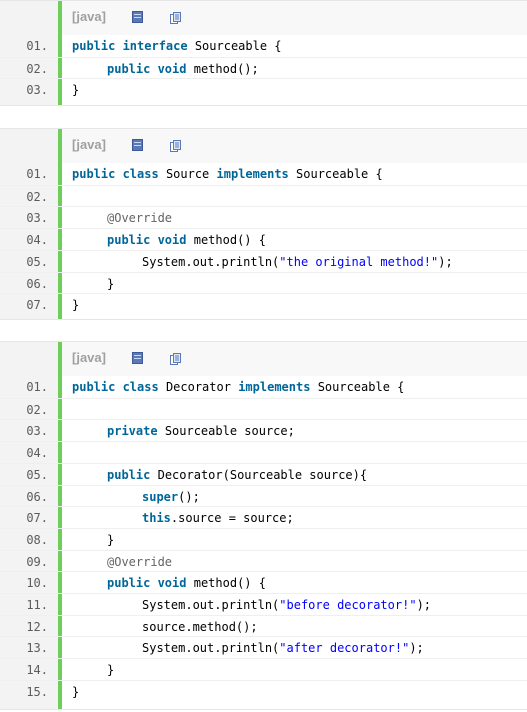 This screenshot has width=527, height=712. What do you see at coordinates (229, 431) in the screenshot?
I see `code-token: Sourceable source;` at bounding box center [229, 431].